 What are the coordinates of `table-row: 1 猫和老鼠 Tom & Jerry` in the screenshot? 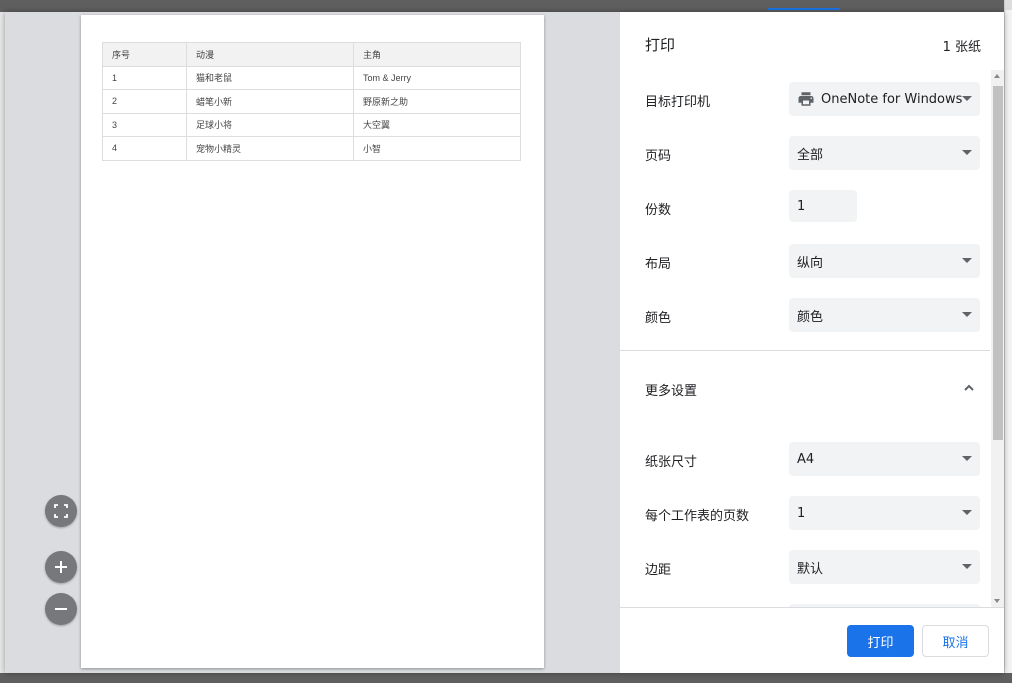 It's located at (311, 77).